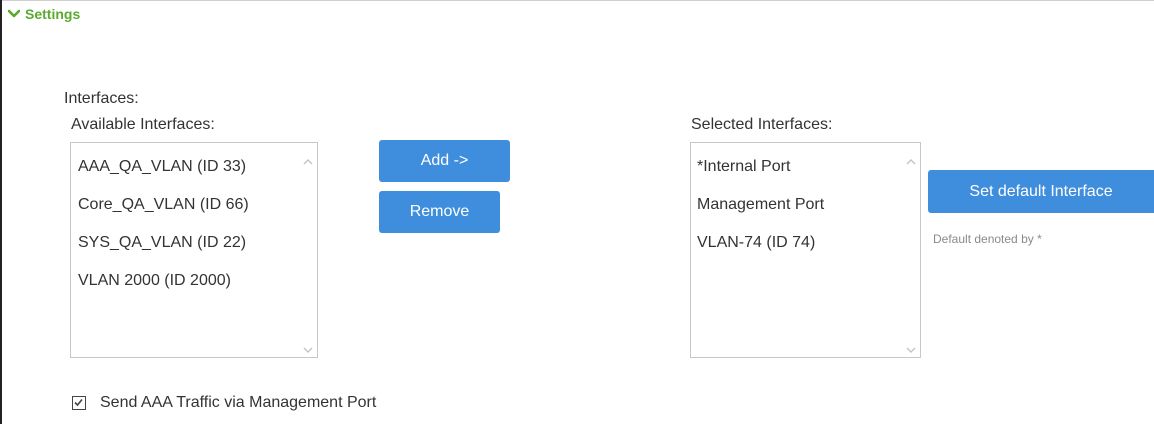  What do you see at coordinates (154, 281) in the screenshot?
I see `list-item: VLAN 2000 (ID 2000)` at bounding box center [154, 281].